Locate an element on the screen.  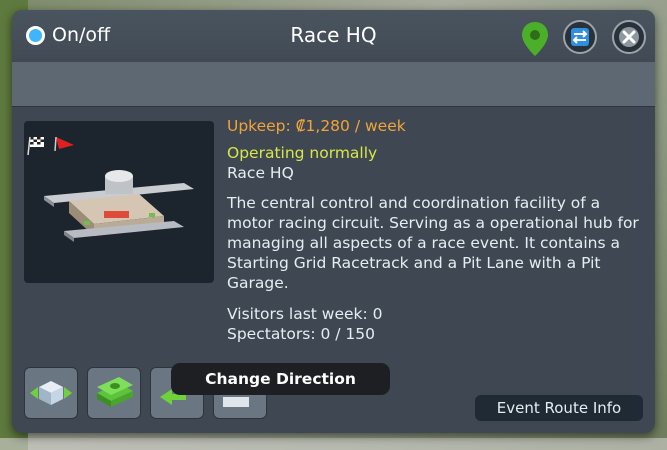
money-button is located at coordinates (114, 393).